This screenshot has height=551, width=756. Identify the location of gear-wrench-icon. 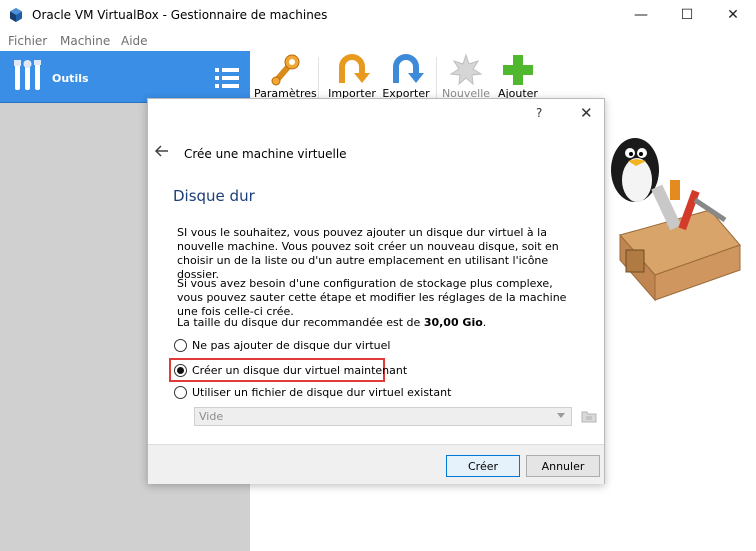
(285, 70).